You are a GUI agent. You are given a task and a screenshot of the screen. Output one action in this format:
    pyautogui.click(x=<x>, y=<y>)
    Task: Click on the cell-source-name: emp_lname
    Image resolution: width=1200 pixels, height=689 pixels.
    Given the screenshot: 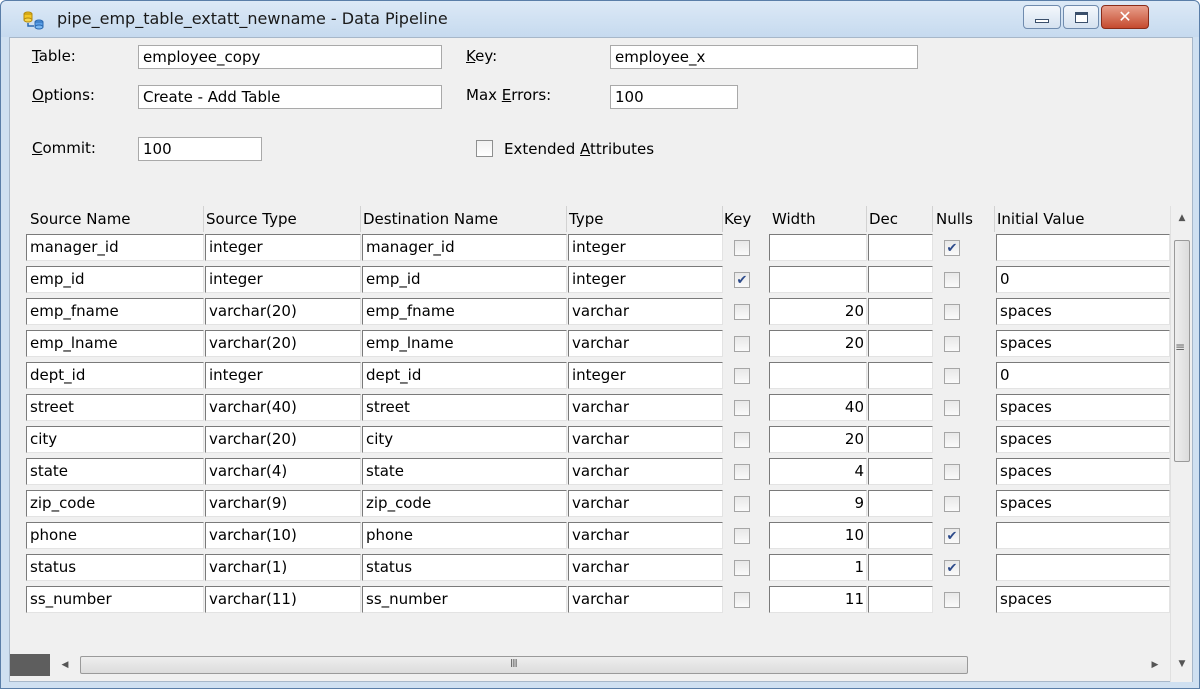 What is the action you would take?
    pyautogui.click(x=115, y=343)
    